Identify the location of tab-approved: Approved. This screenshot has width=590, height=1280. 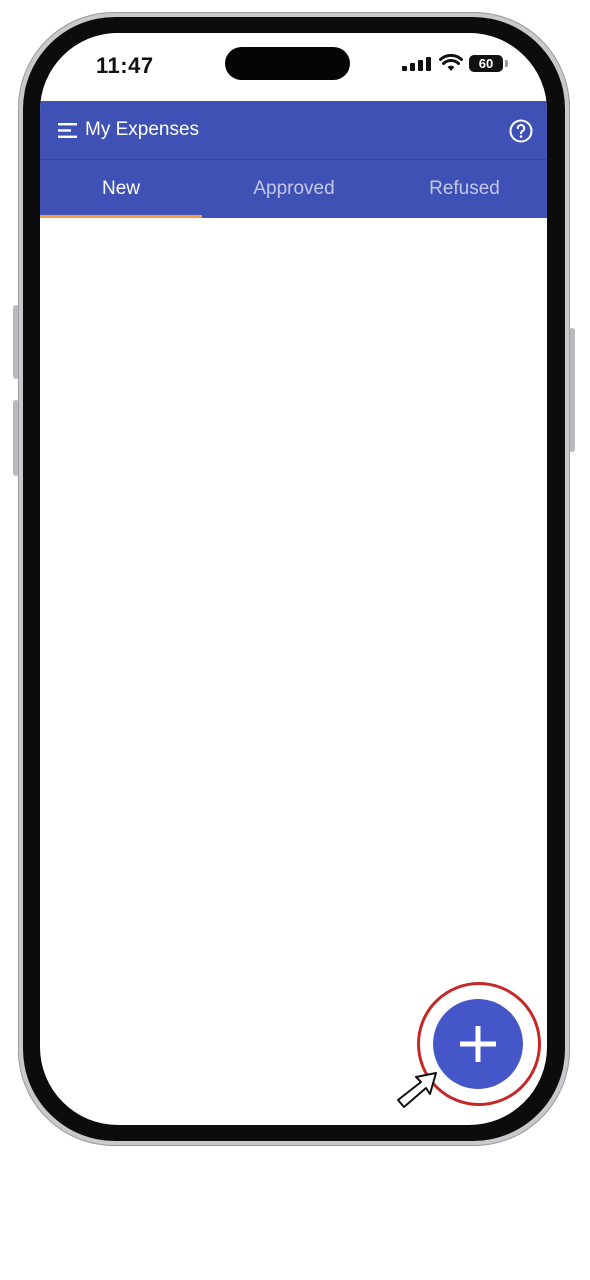
(294, 189).